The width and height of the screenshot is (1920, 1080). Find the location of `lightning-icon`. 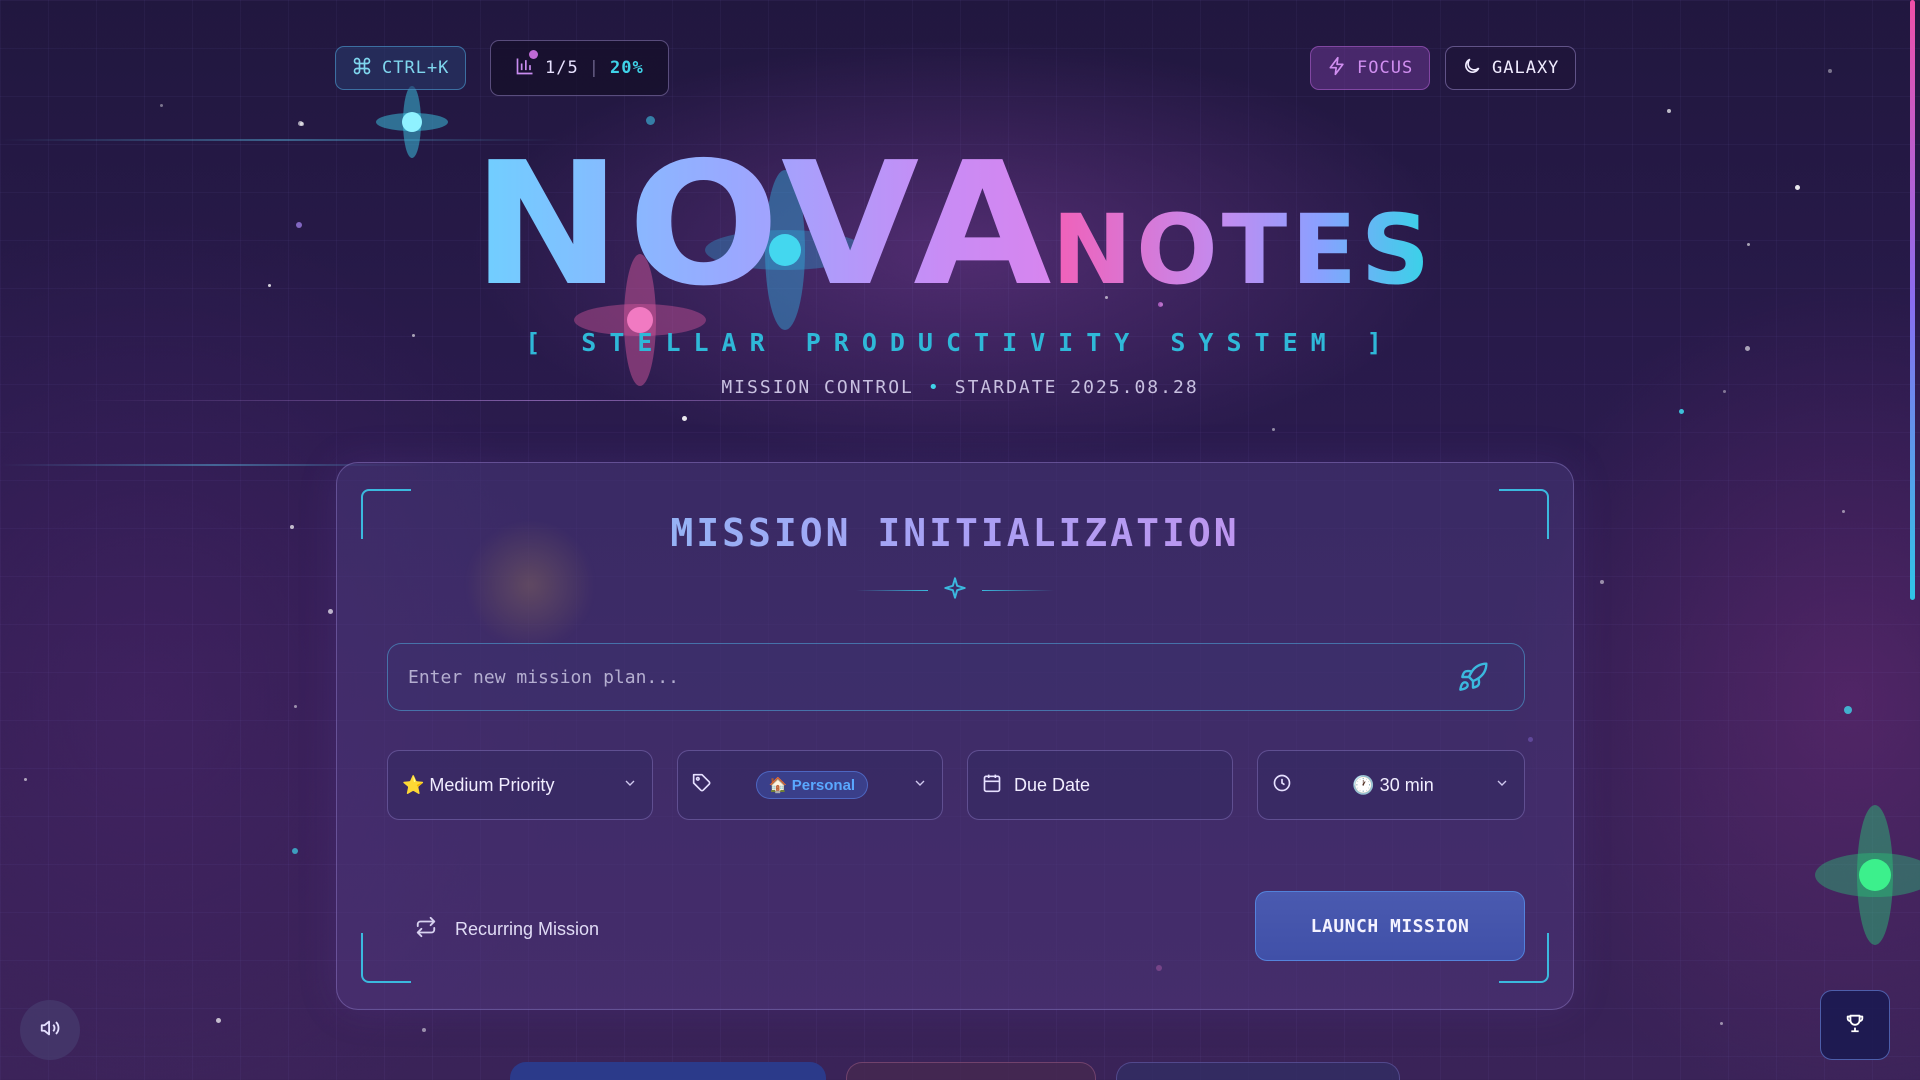

lightning-icon is located at coordinates (1337, 68).